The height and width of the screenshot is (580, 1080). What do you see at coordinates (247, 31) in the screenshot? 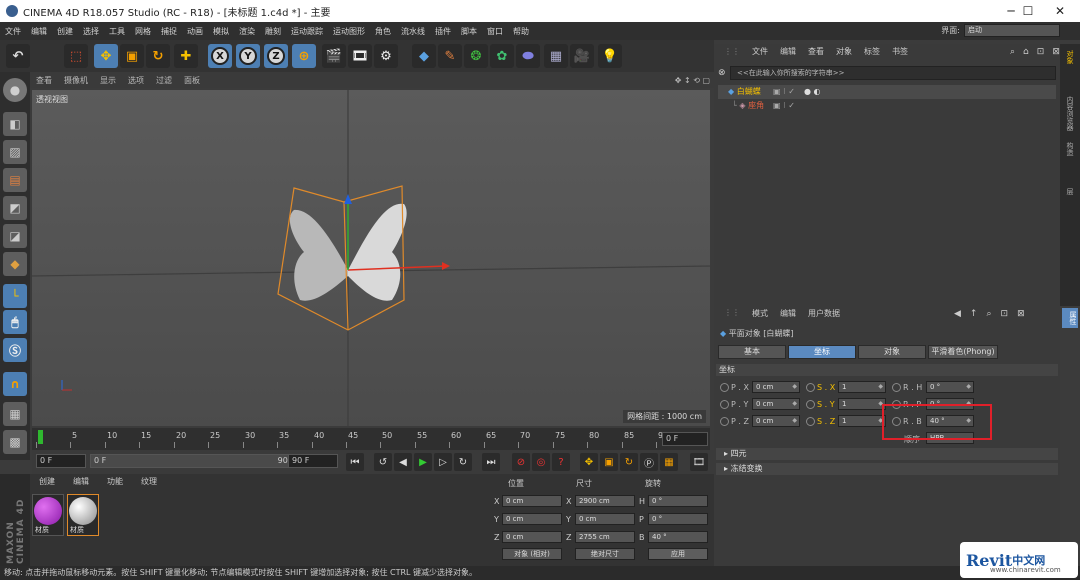
I see `menu-render: 渲染` at bounding box center [247, 31].